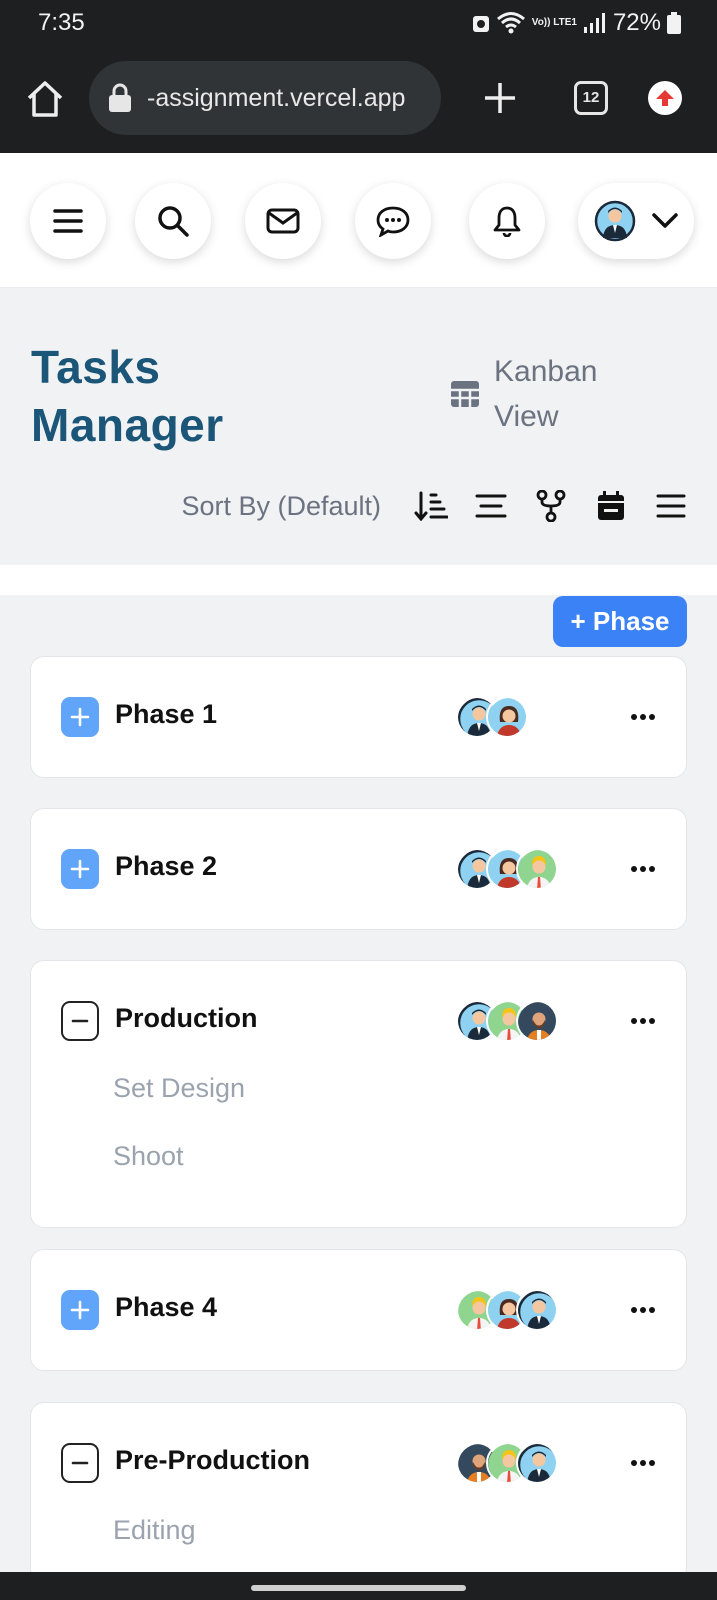 The height and width of the screenshot is (1600, 717). I want to click on url-text: -assignment.vercel.app, so click(276, 97).